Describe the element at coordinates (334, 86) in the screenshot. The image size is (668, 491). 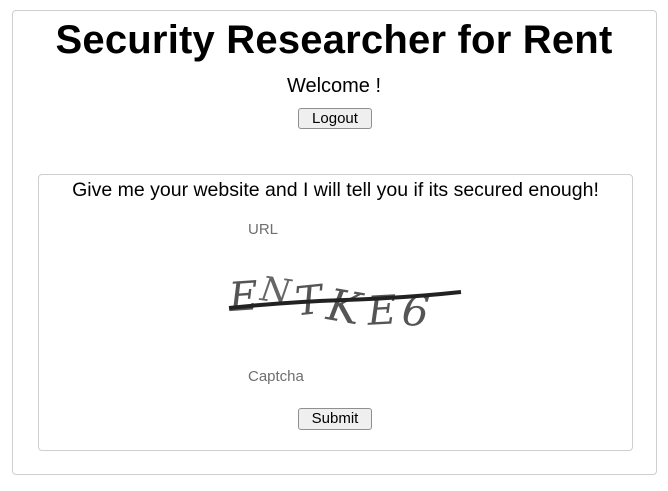
I see `welcome-message: Welcome !` at that location.